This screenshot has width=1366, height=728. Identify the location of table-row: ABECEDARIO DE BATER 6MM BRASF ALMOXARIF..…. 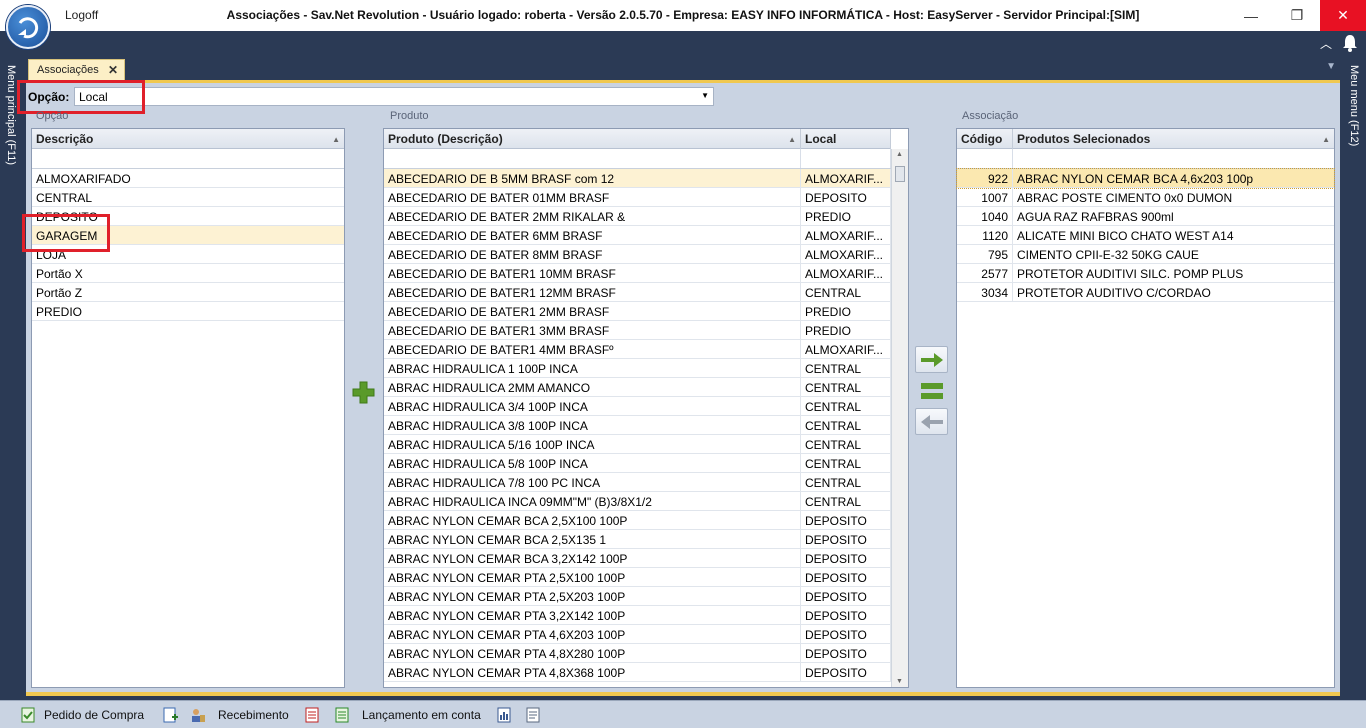
(637, 235).